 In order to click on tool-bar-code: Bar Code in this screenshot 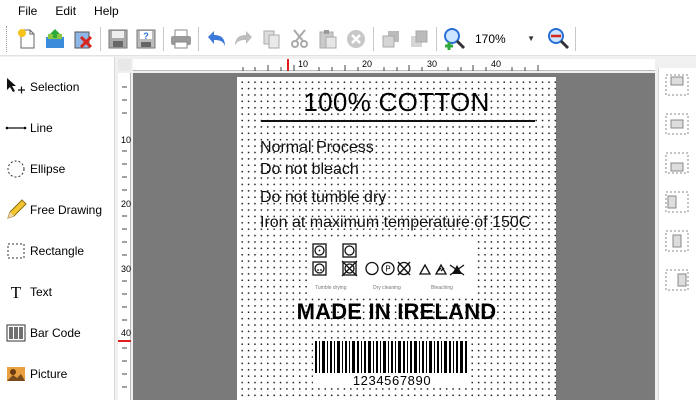, I will do `click(57, 333)`.